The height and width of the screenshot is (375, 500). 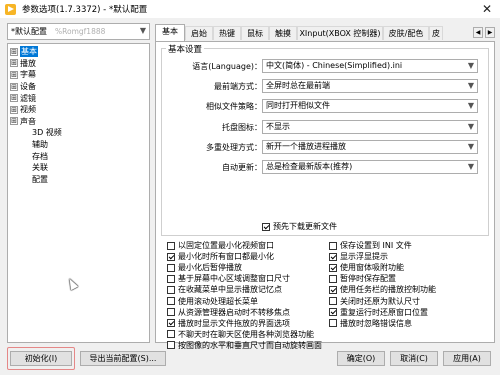 I want to click on tab: 基本, so click(x=170, y=32).